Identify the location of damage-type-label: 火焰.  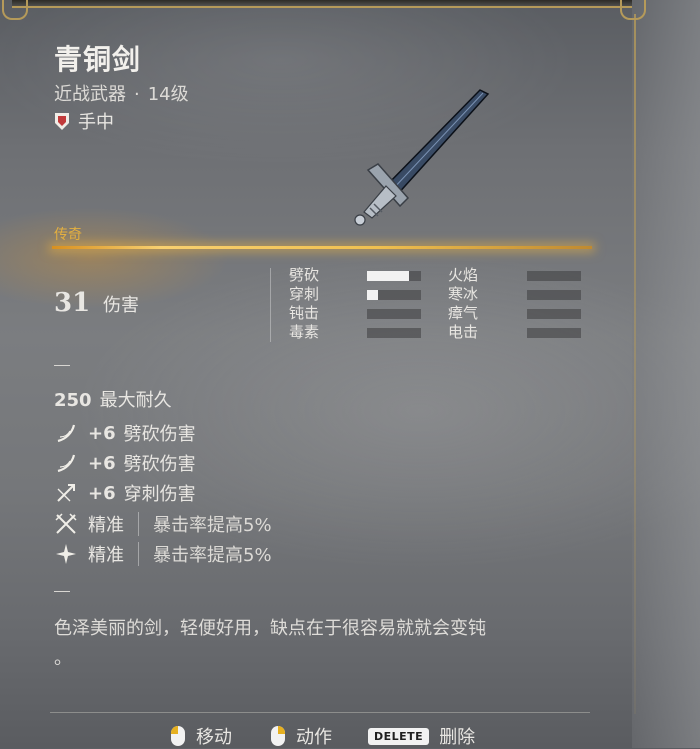
(463, 275).